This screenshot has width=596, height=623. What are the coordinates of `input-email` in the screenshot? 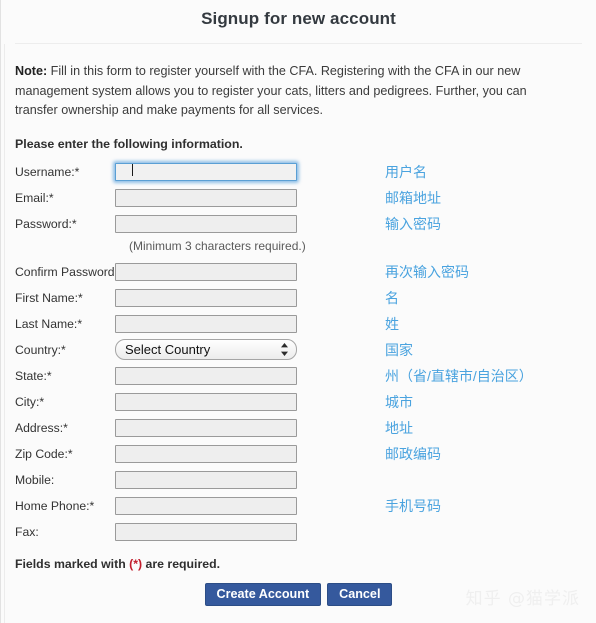 It's located at (206, 197).